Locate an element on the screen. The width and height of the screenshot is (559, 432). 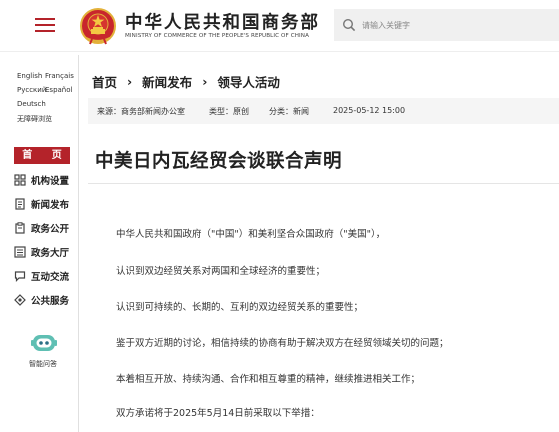
national-emblem-icon is located at coordinates (98, 26).